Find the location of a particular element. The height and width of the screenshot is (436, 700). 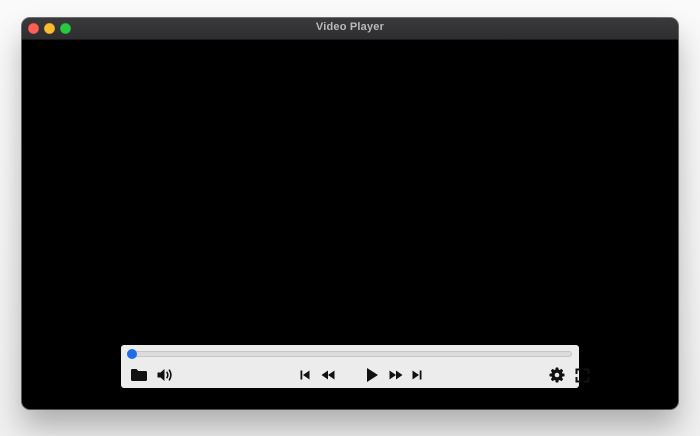

play-icon is located at coordinates (372, 375).